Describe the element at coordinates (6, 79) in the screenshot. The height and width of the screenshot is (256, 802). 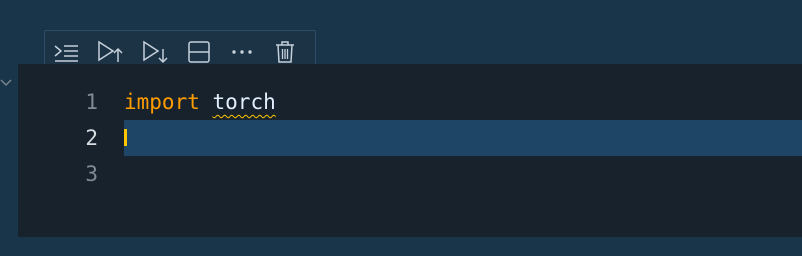
I see `collapse-chevron-icon` at that location.